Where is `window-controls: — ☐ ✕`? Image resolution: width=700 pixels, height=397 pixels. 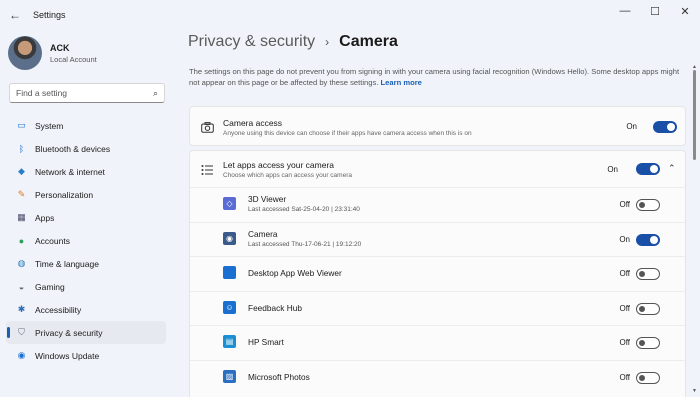
window-controls: — ☐ ✕ is located at coordinates (655, 11).